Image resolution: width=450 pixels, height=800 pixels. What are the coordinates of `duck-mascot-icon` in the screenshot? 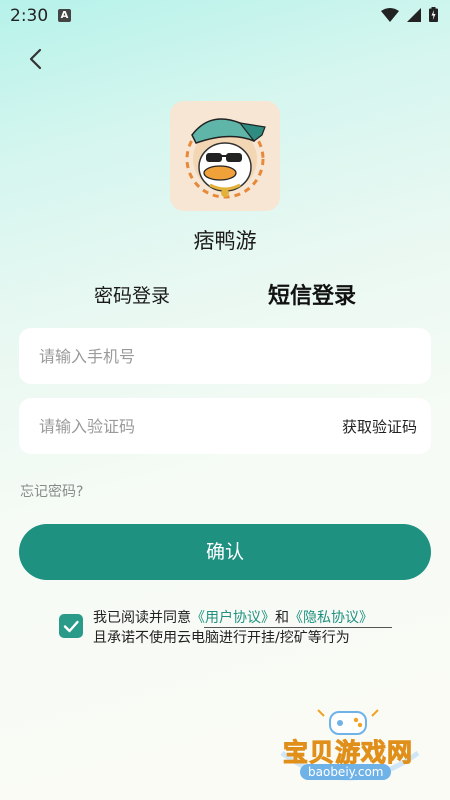 It's located at (225, 156).